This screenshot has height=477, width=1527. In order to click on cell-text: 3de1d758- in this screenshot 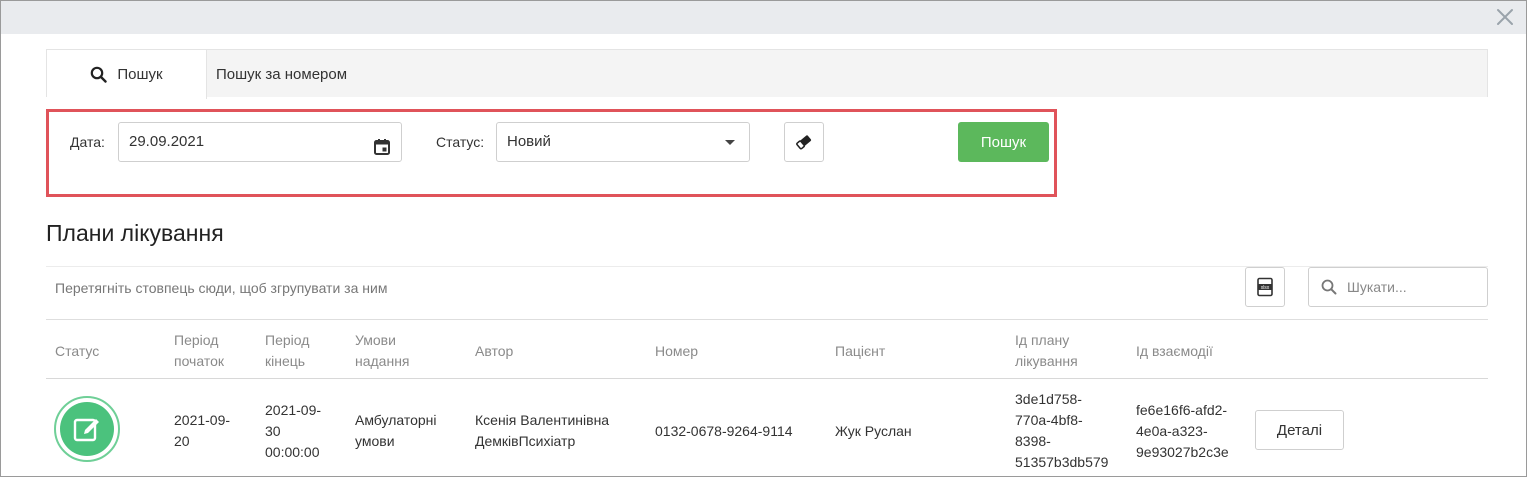, I will do `click(1048, 399)`.